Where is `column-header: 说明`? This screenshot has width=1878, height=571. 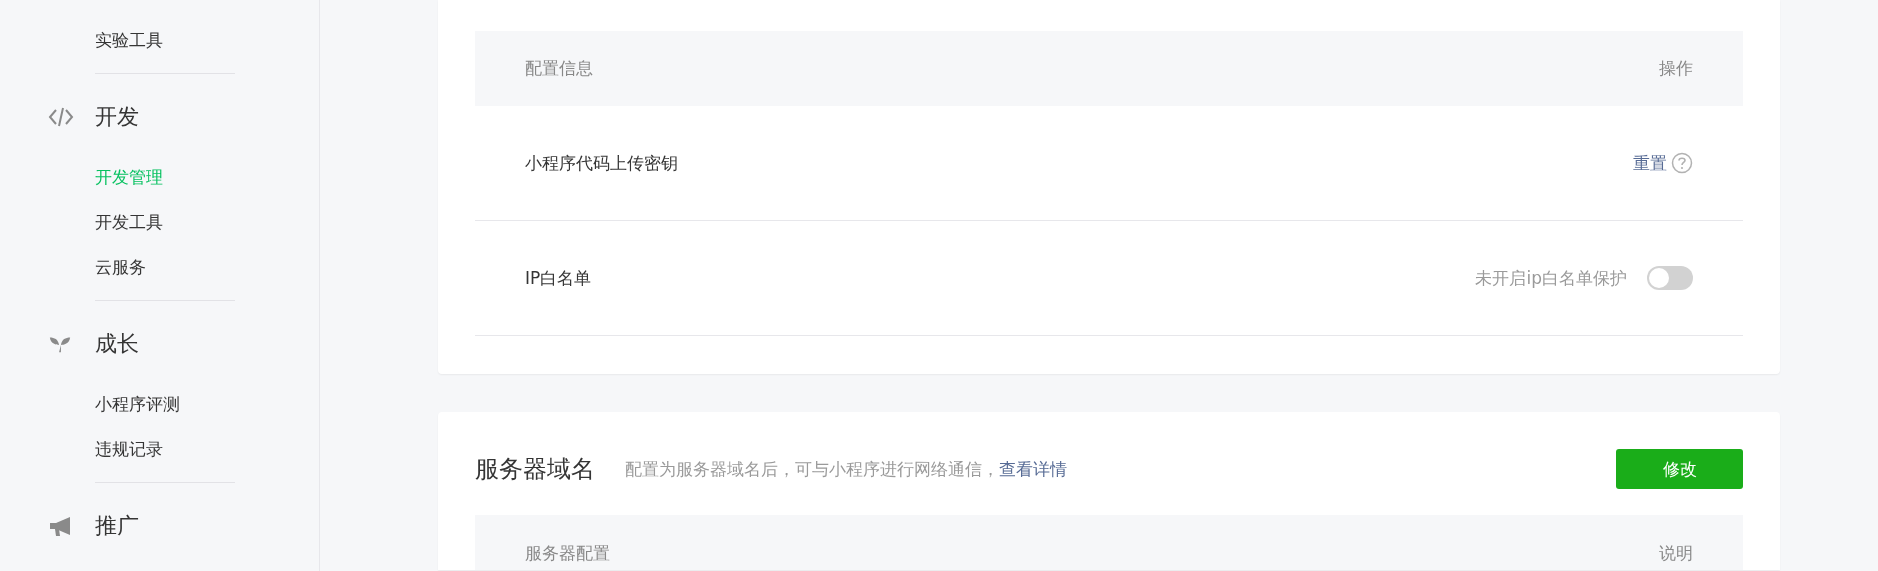 column-header: 说明 is located at coordinates (1676, 553).